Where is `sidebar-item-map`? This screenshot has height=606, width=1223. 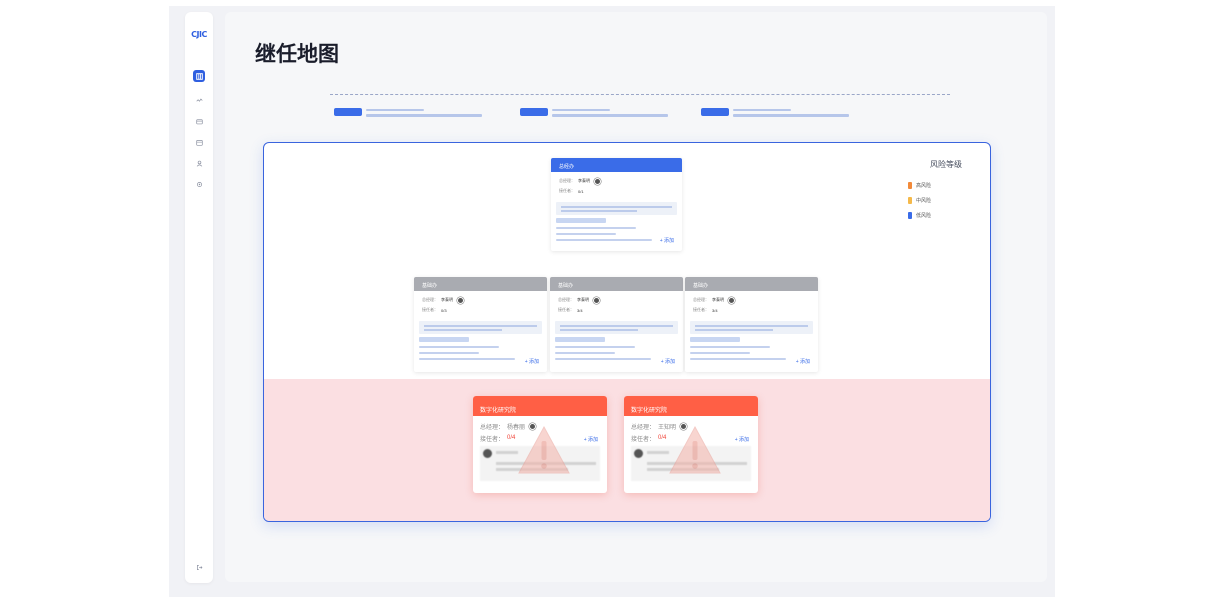 sidebar-item-map is located at coordinates (199, 76).